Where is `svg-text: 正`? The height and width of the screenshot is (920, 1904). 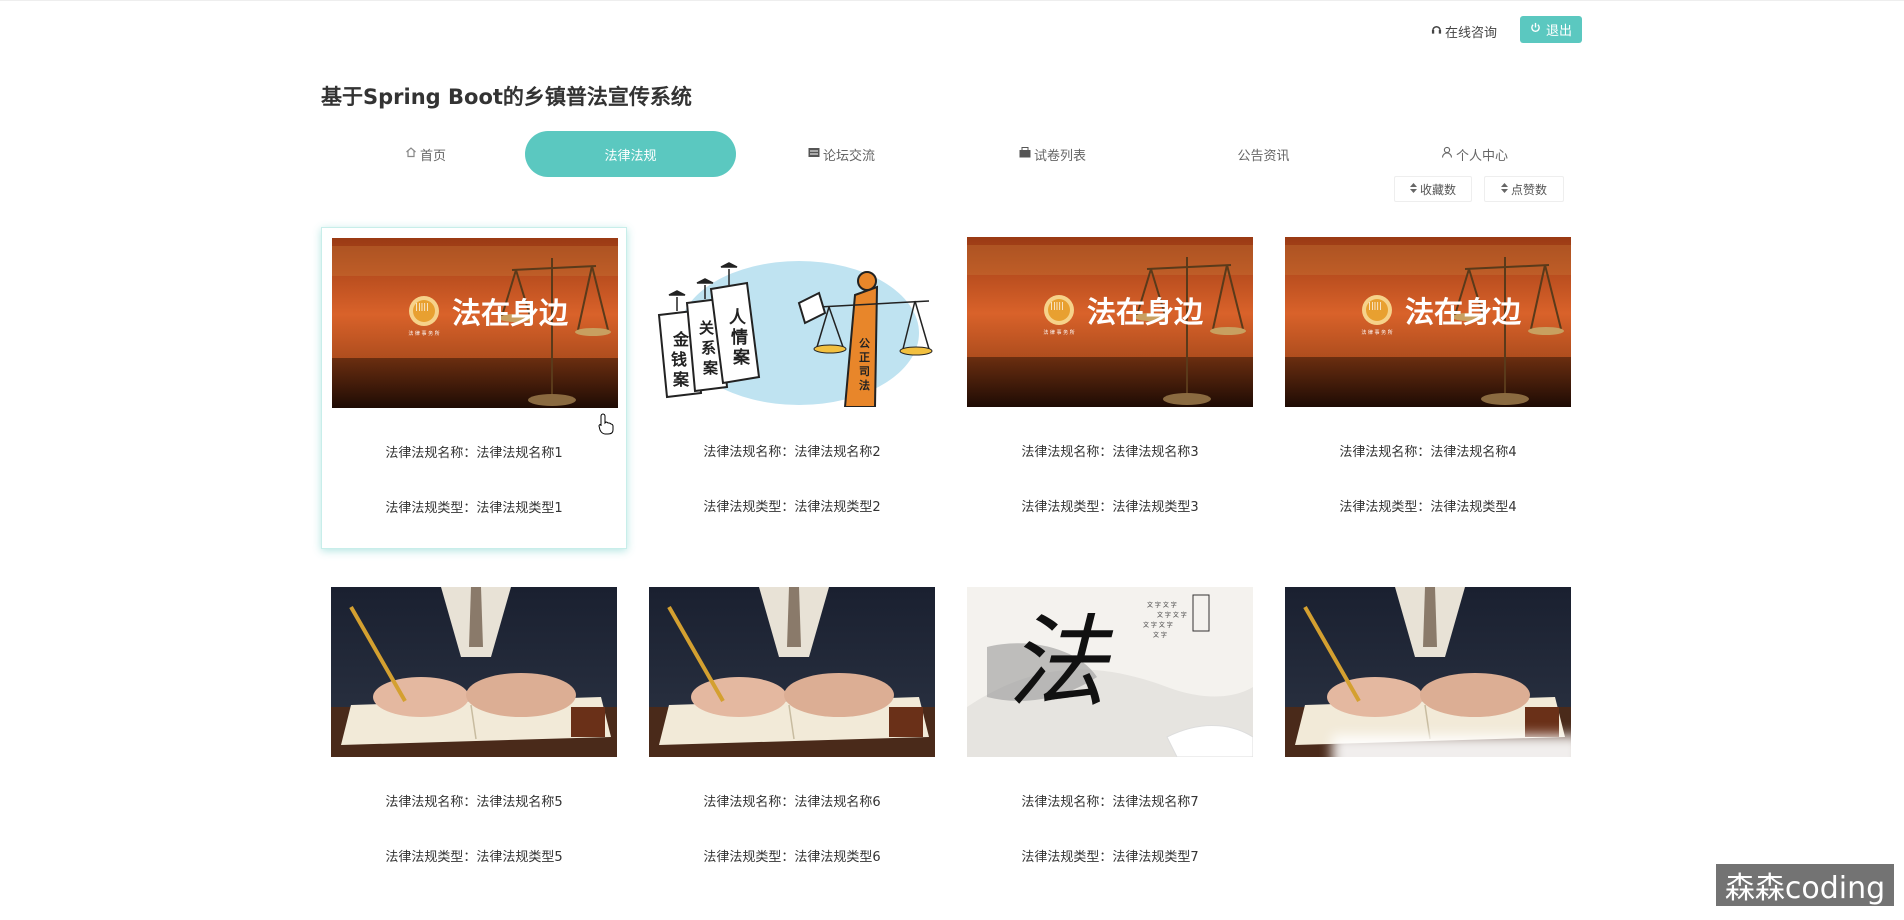
svg-text: 正 is located at coordinates (864, 357).